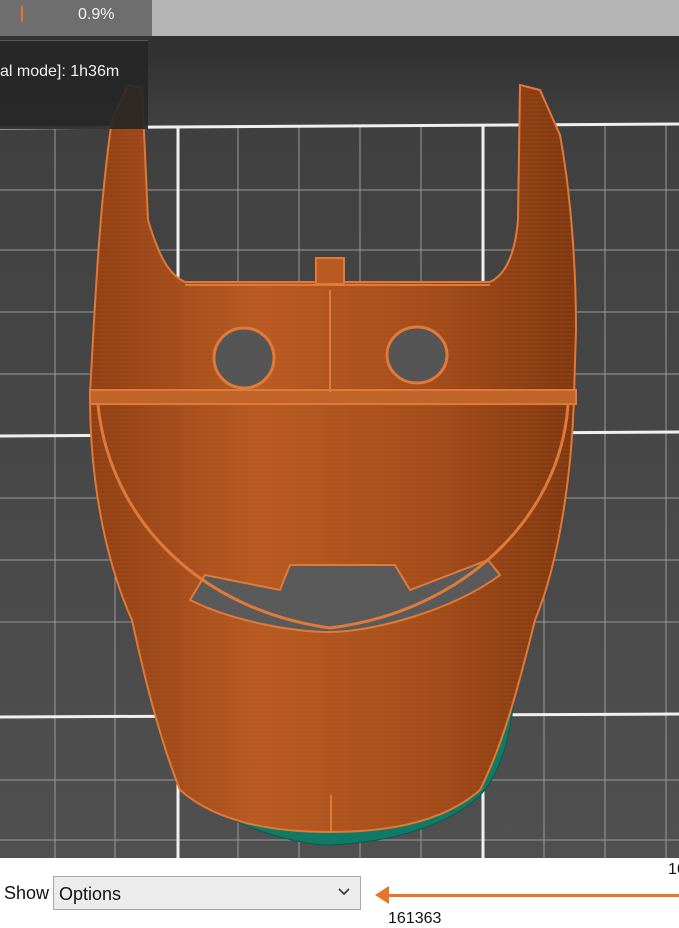 The height and width of the screenshot is (928, 679). What do you see at coordinates (333, 397) in the screenshot?
I see `cross-ledge` at bounding box center [333, 397].